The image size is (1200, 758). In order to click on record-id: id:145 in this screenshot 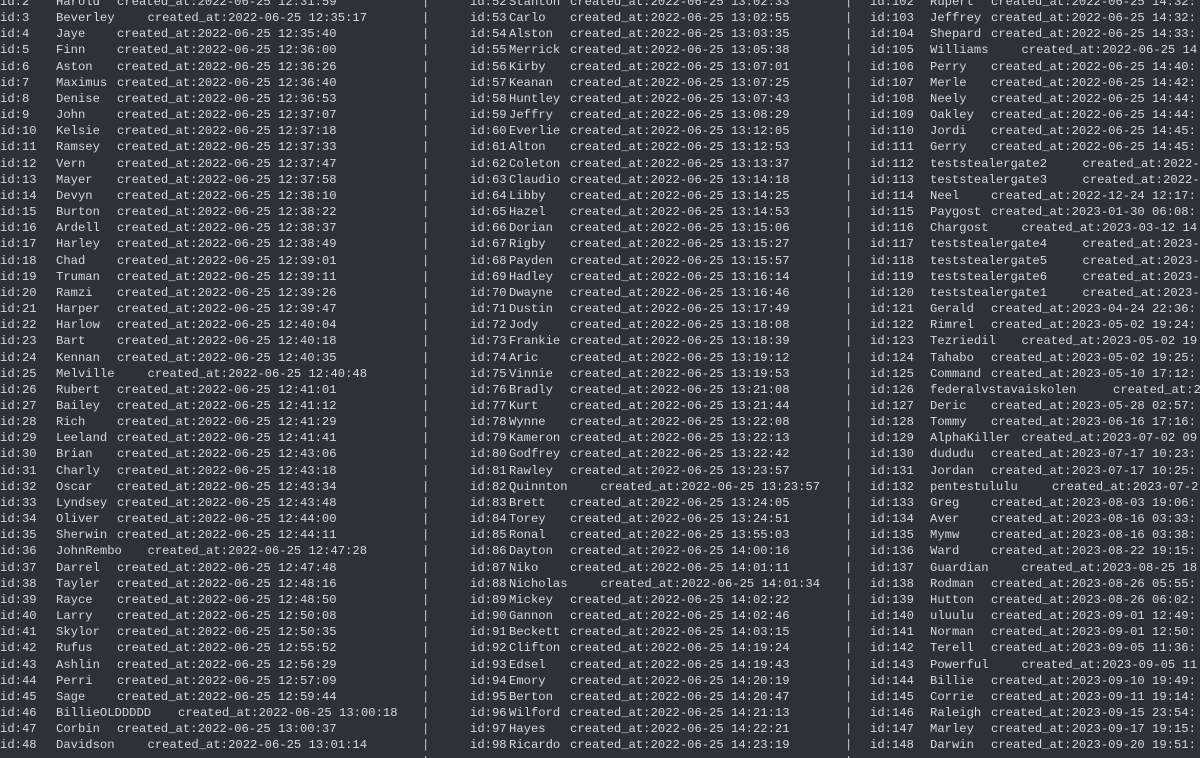, I will do `click(892, 696)`.